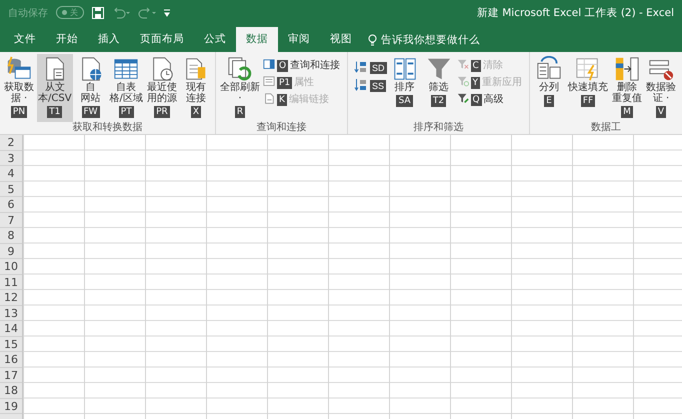 This screenshot has height=419, width=682. Describe the element at coordinates (606, 128) in the screenshot. I see `group-label: 数据工` at that location.